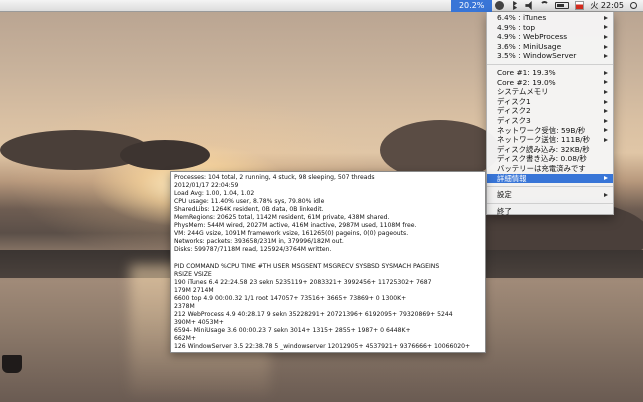  I want to click on menu-item-settings: 設定, so click(550, 195).